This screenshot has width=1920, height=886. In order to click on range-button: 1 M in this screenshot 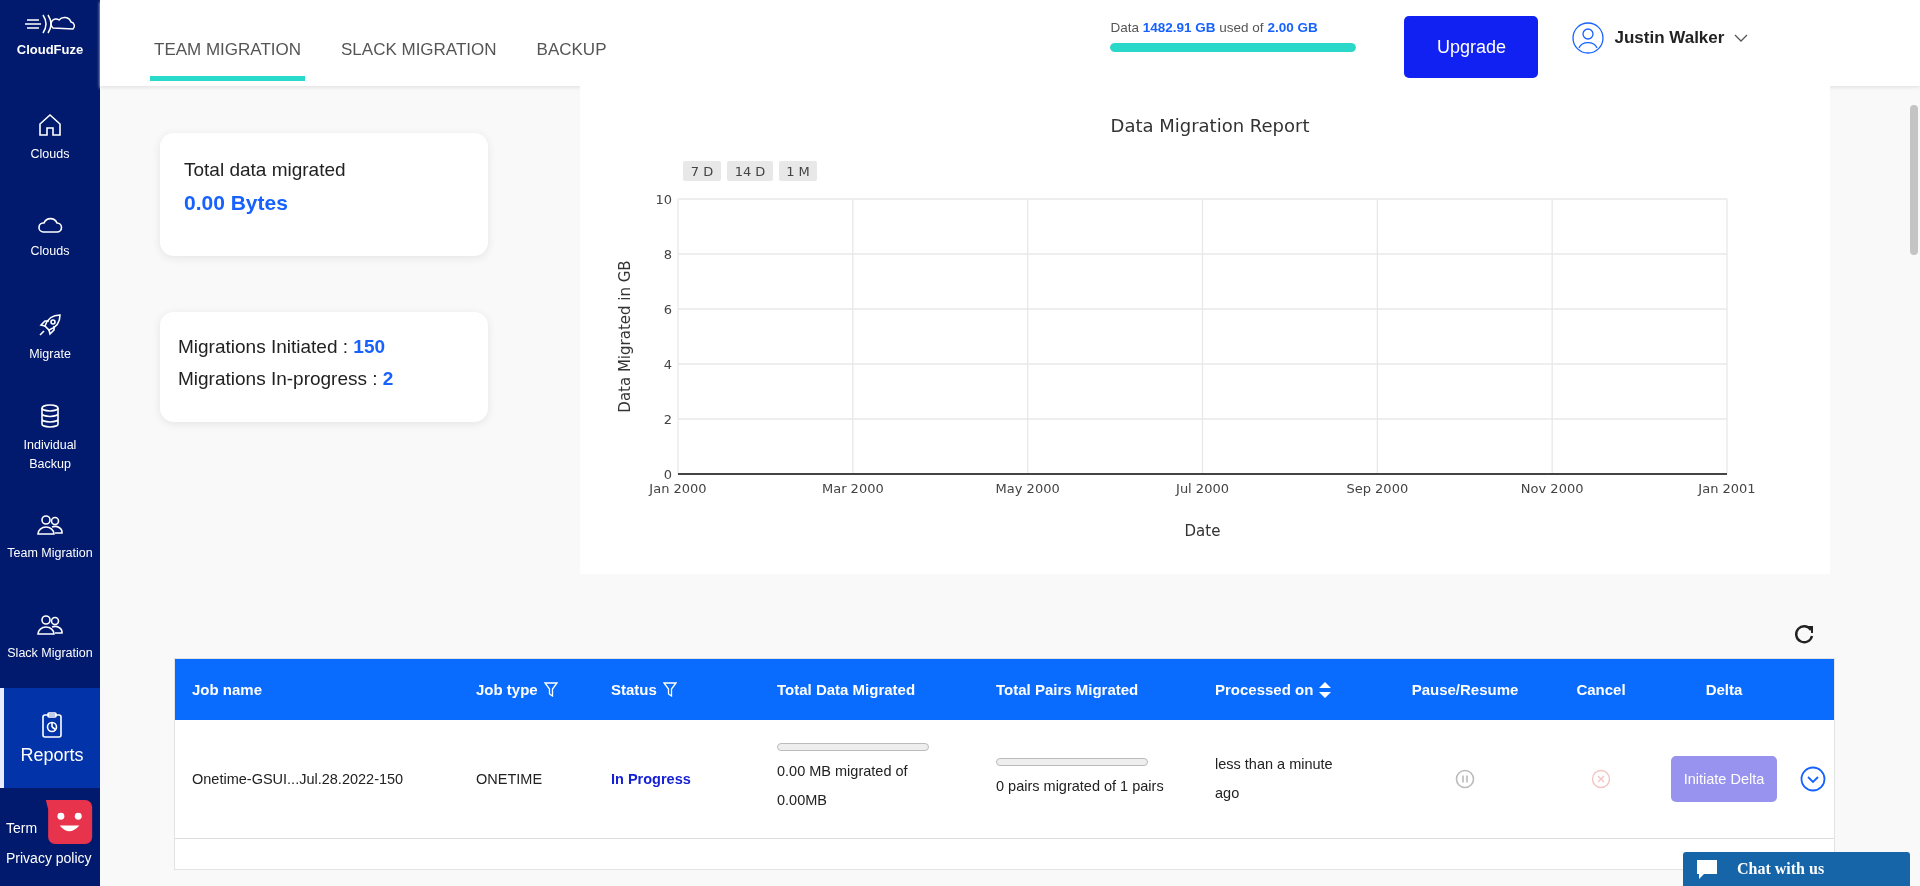, I will do `click(798, 171)`.